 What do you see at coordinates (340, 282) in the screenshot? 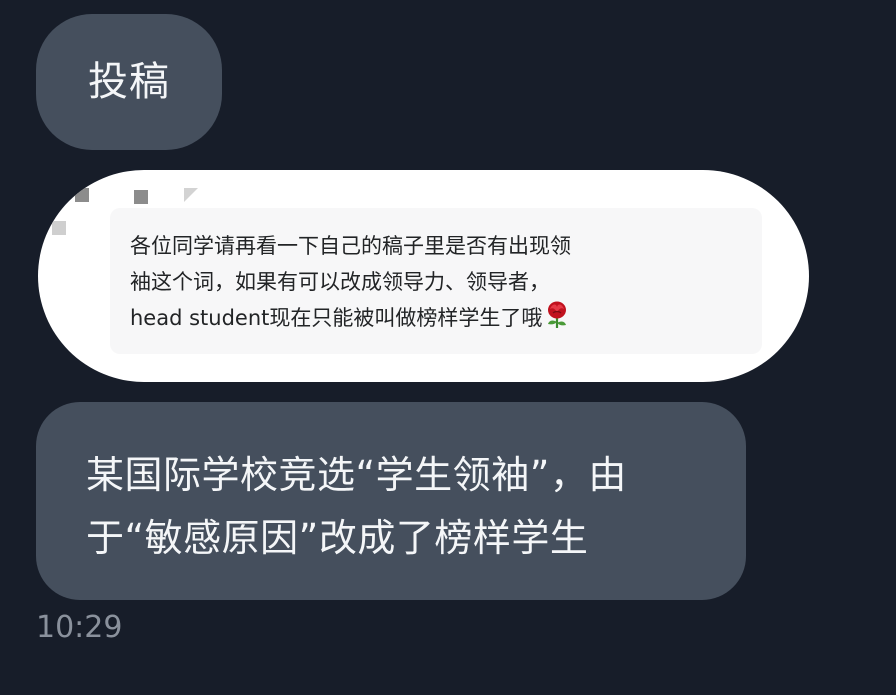
I see `note-line-2: 袖这个词，如果有可以改成领导力、领导者，` at bounding box center [340, 282].